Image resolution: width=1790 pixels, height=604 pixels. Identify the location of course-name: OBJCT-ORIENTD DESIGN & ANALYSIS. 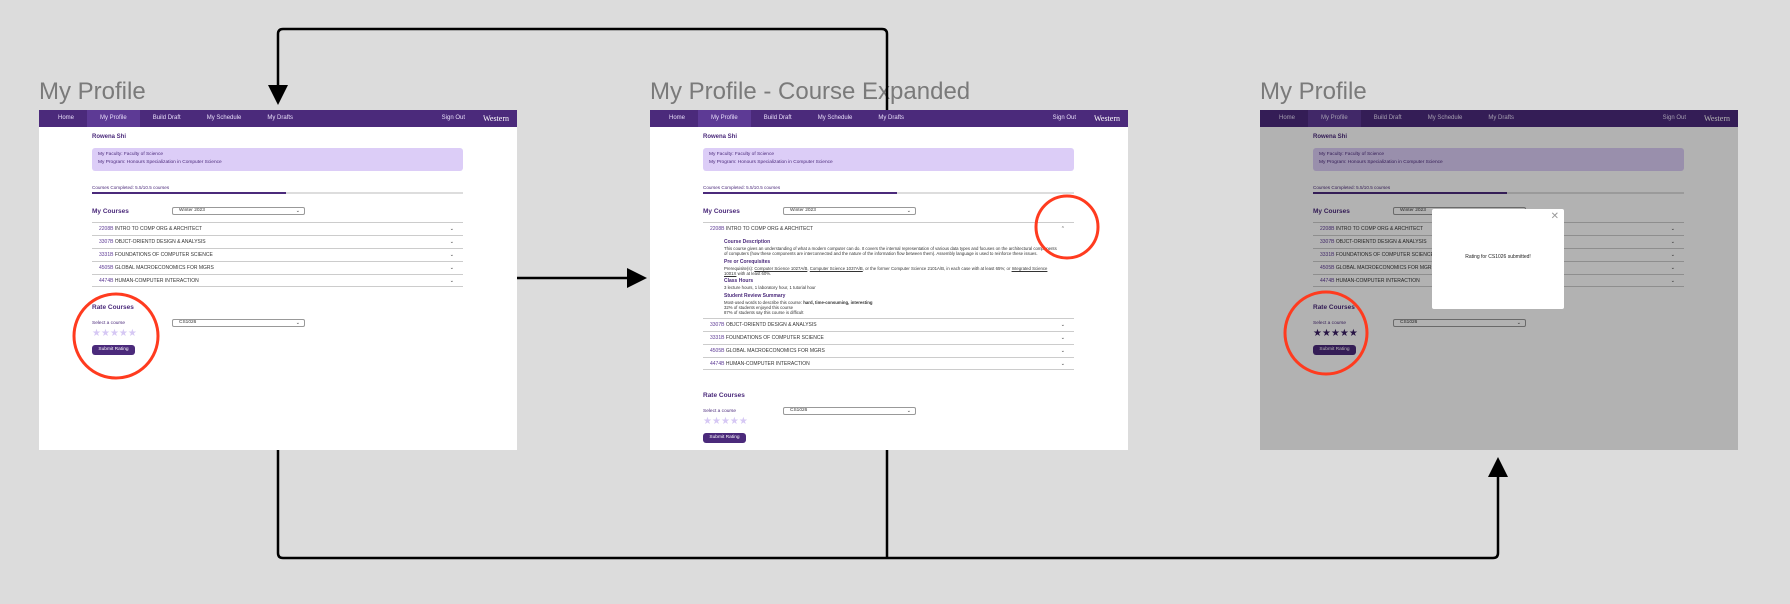
(160, 242).